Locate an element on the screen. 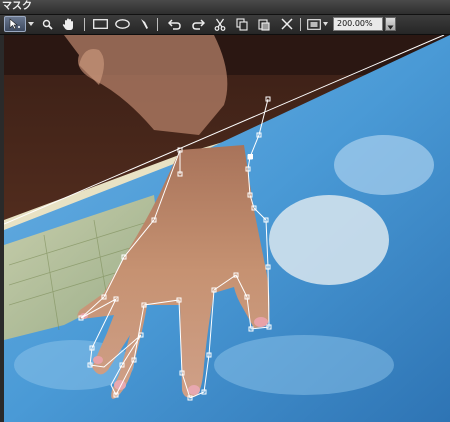 The image size is (450, 422). ellipse-tool-button is located at coordinates (122, 24).